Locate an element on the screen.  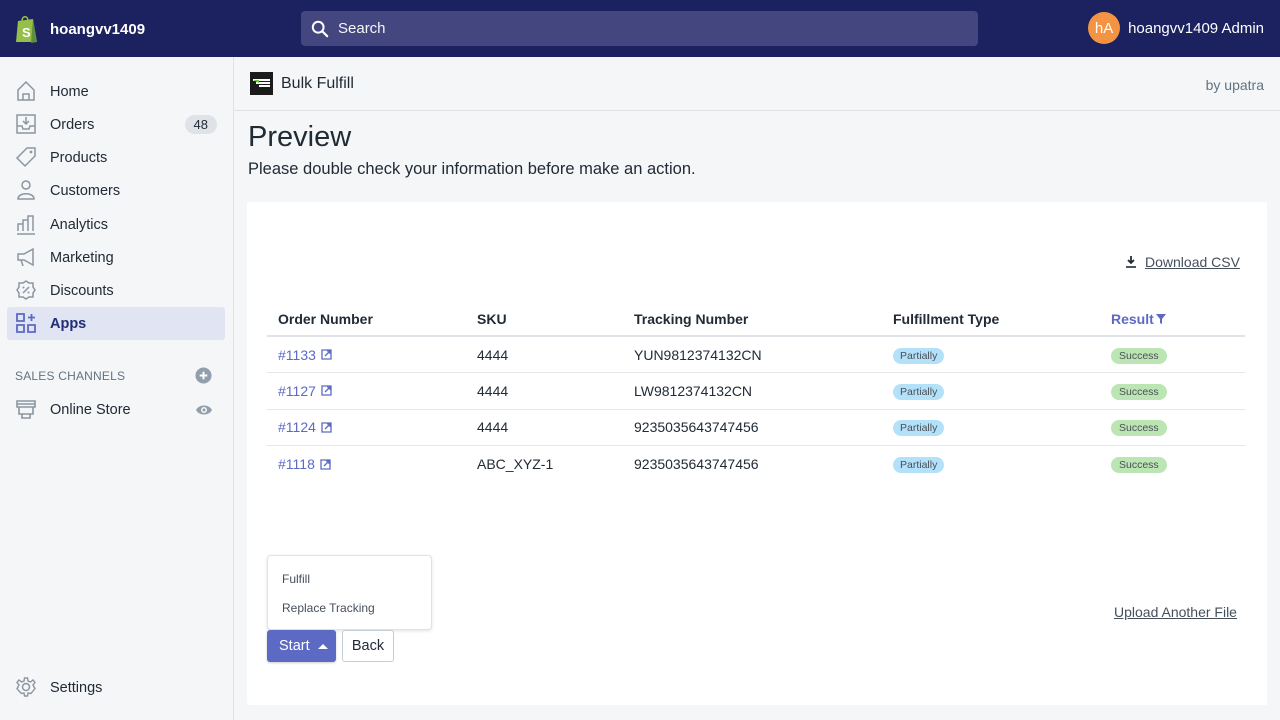
filter-icon is located at coordinates (1160, 318).